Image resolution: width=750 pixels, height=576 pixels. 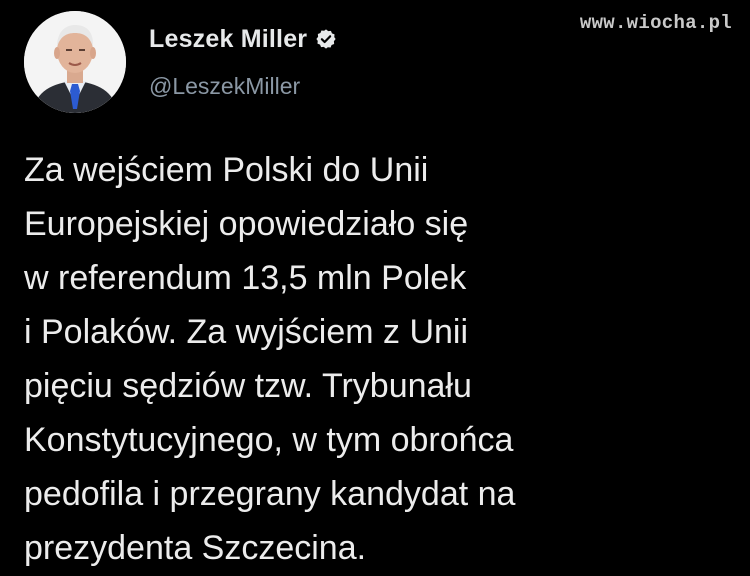 What do you see at coordinates (195, 548) in the screenshot?
I see `tweet-text-line: prezydenta Szczecina.` at bounding box center [195, 548].